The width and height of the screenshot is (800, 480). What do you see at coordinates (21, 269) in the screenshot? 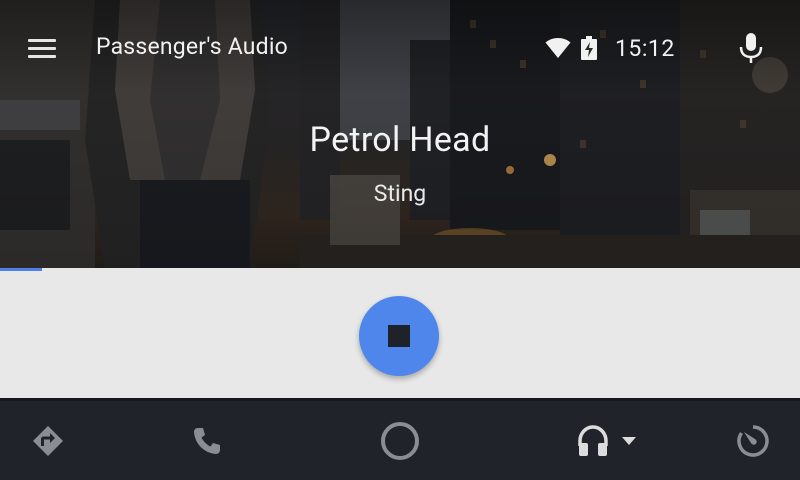
I see `progress-fill` at bounding box center [21, 269].